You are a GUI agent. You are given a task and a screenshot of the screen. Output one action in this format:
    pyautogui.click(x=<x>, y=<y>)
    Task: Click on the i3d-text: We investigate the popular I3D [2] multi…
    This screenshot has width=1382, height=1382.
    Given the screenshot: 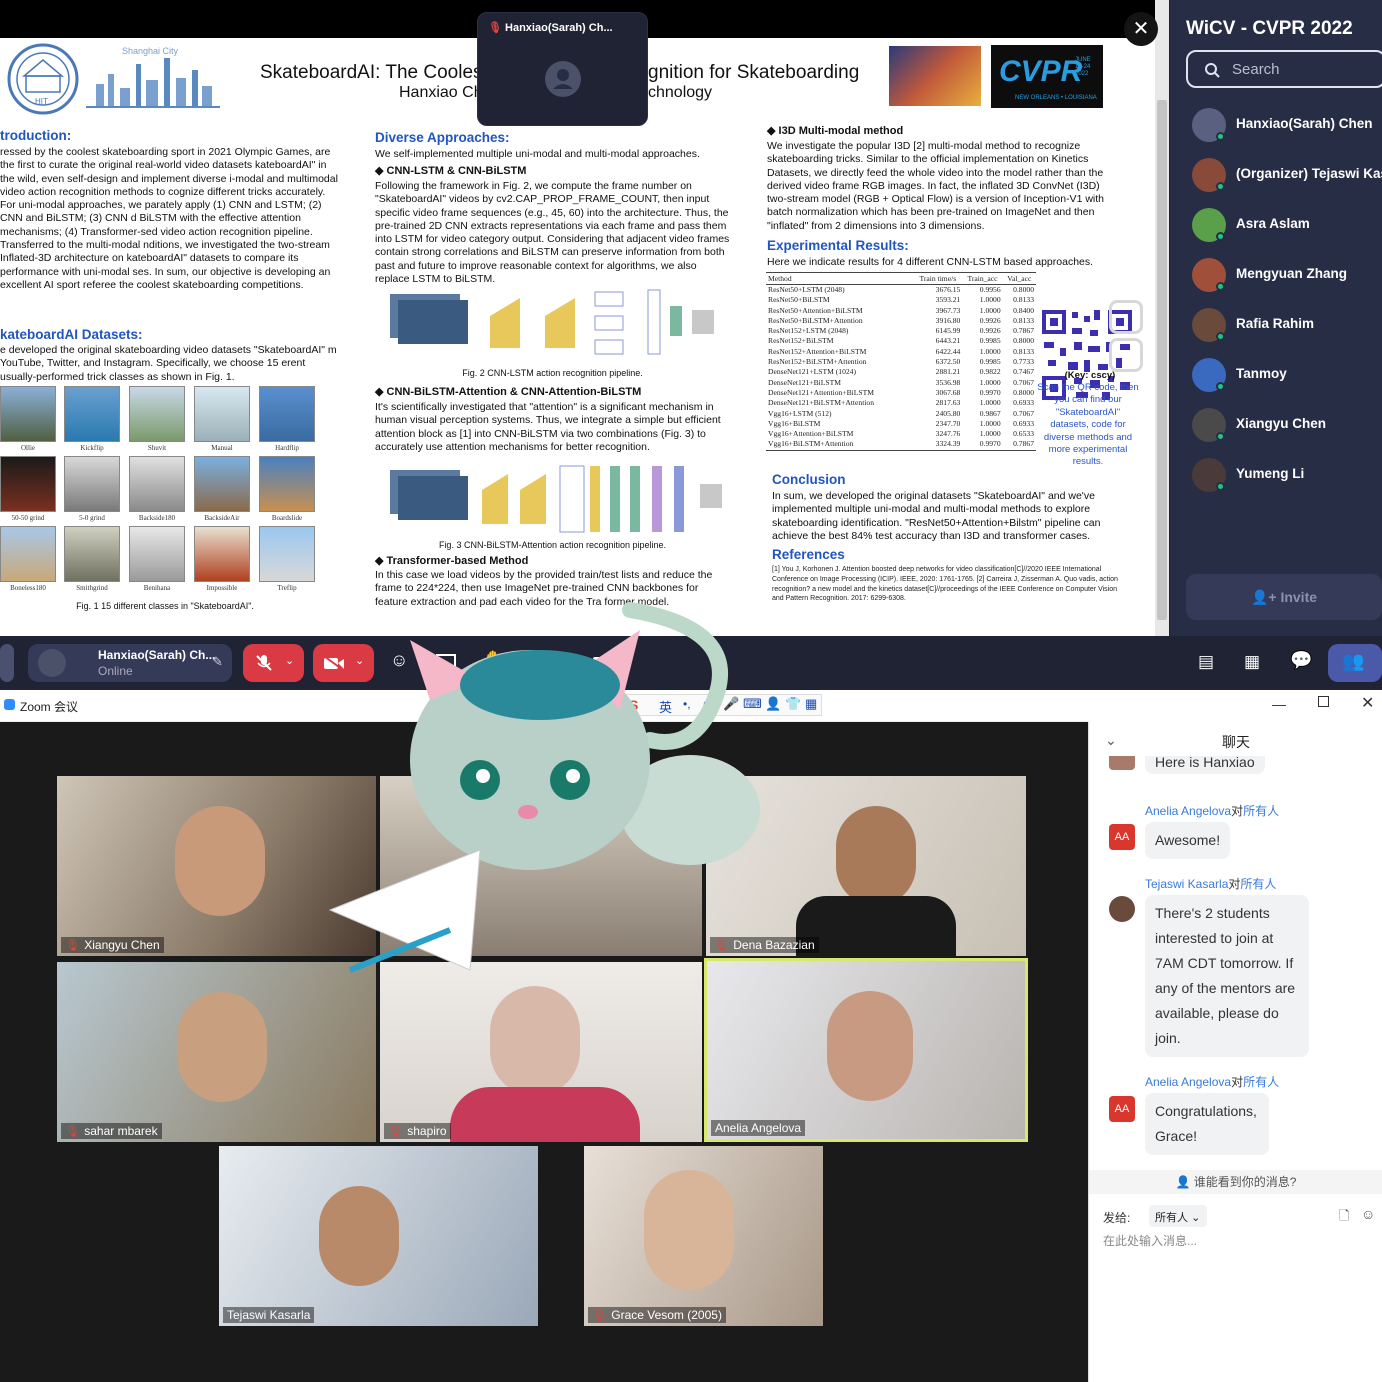 What is the action you would take?
    pyautogui.click(x=935, y=186)
    